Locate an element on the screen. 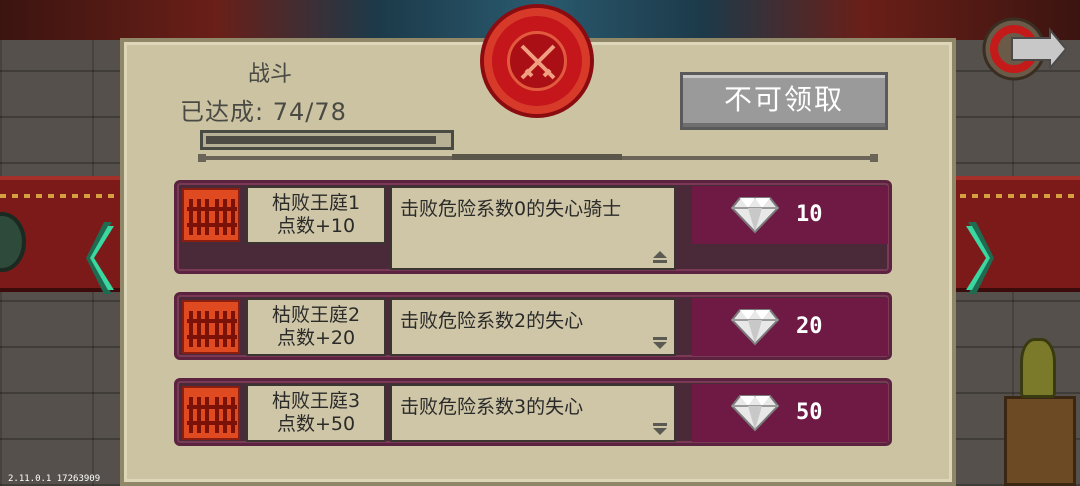 The width and height of the screenshot is (1080, 486). back-arrow-icon is located at coordinates (1025, 49).